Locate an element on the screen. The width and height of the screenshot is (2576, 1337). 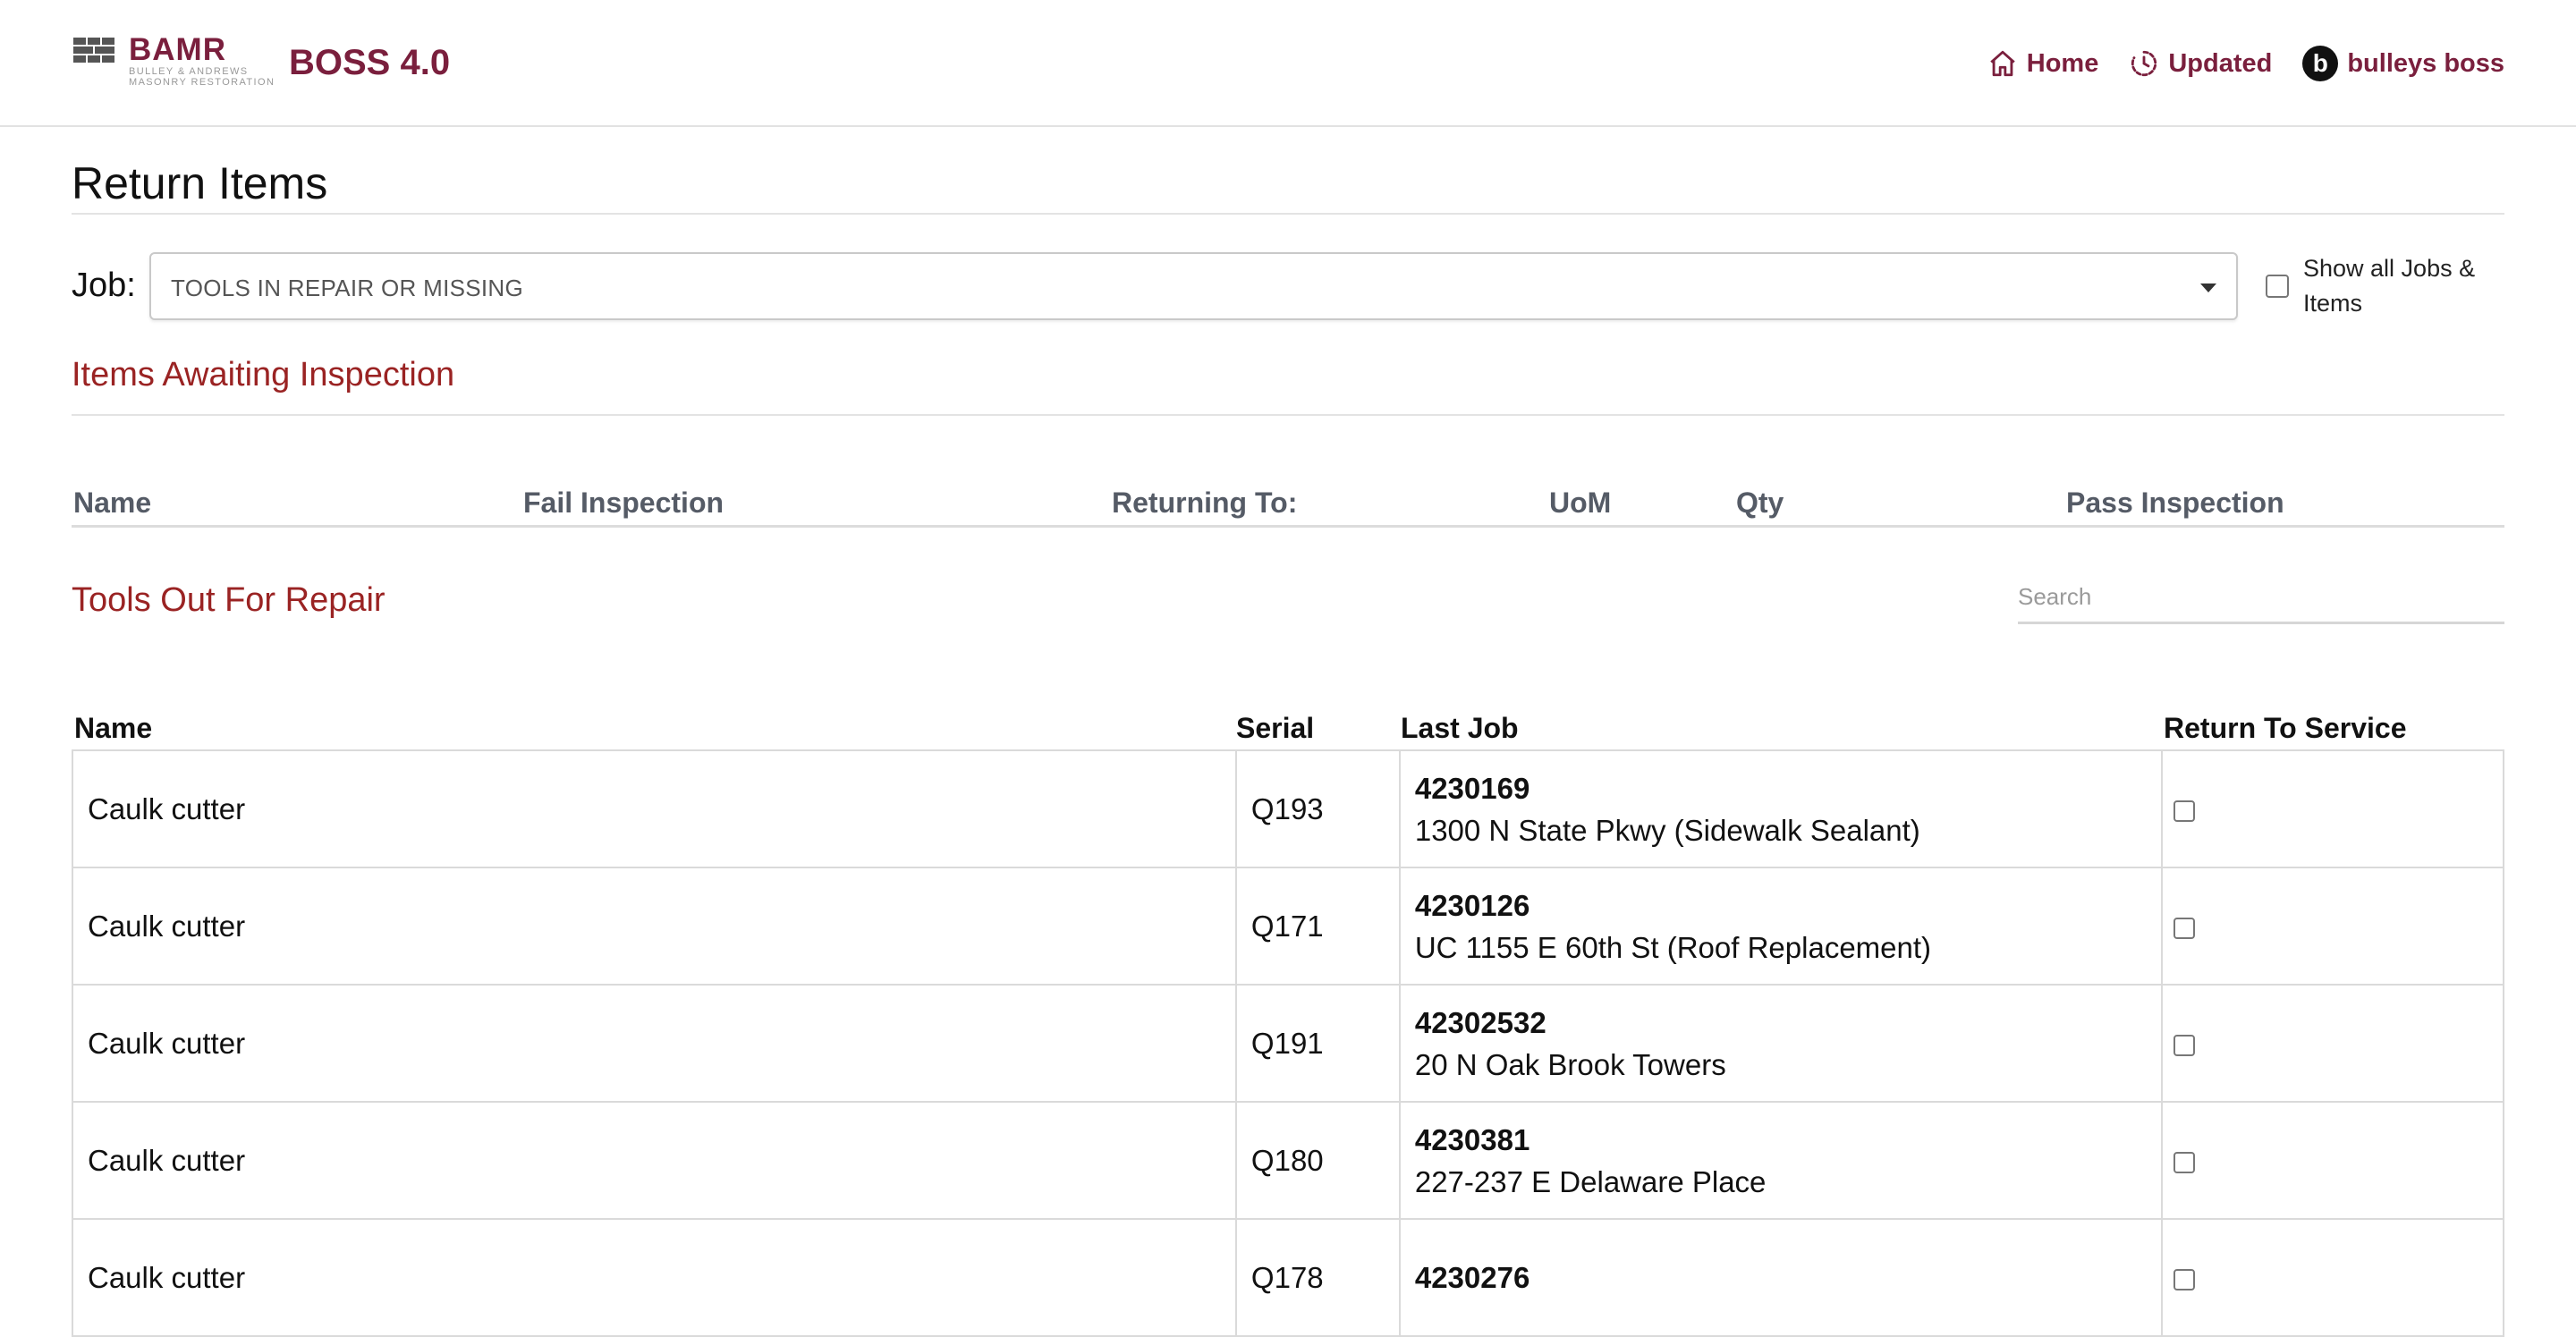
tool-serial: Q191 is located at coordinates (1317, 1043).